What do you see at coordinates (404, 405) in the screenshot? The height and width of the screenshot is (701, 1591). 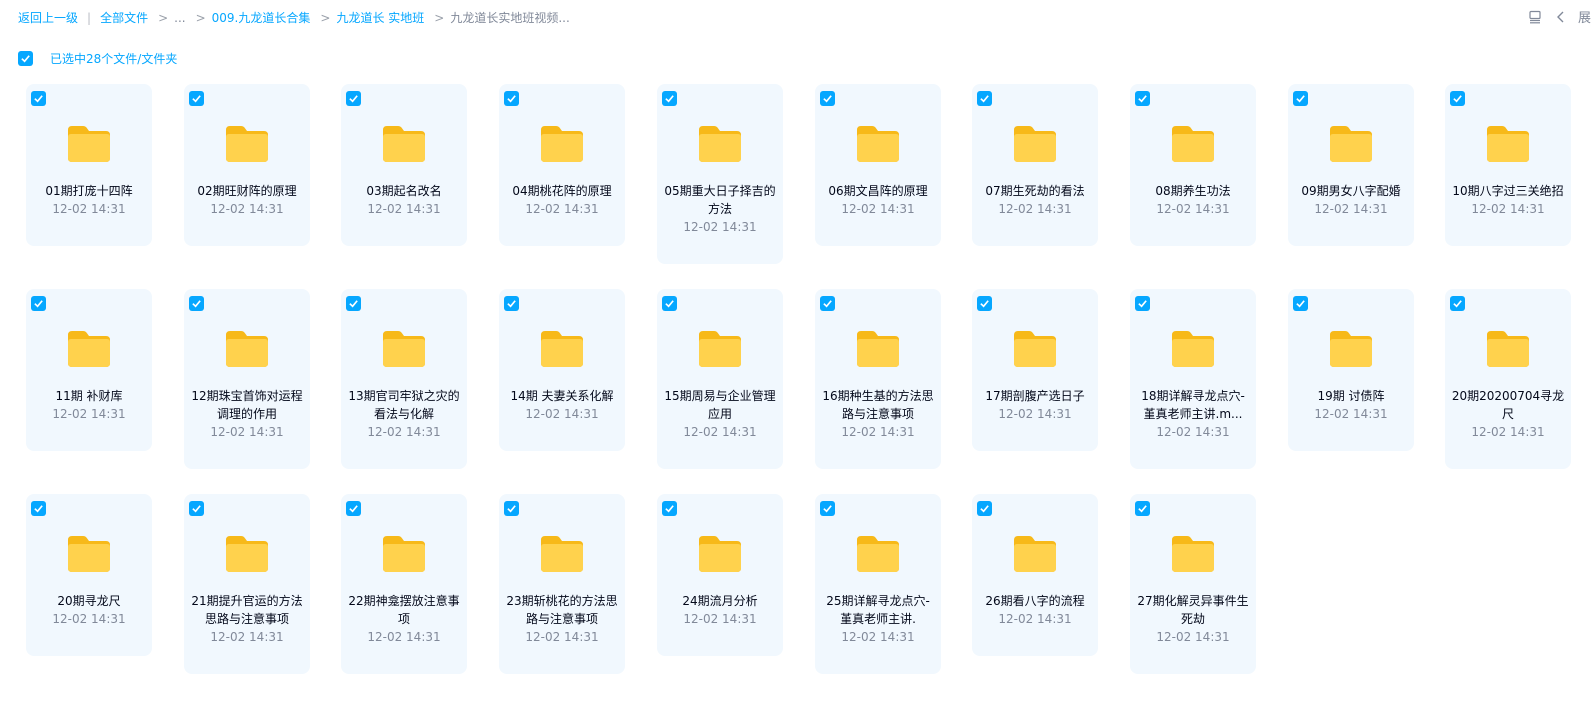 I see `file-name: 13期官司牢狱之灾的看法与化解` at bounding box center [404, 405].